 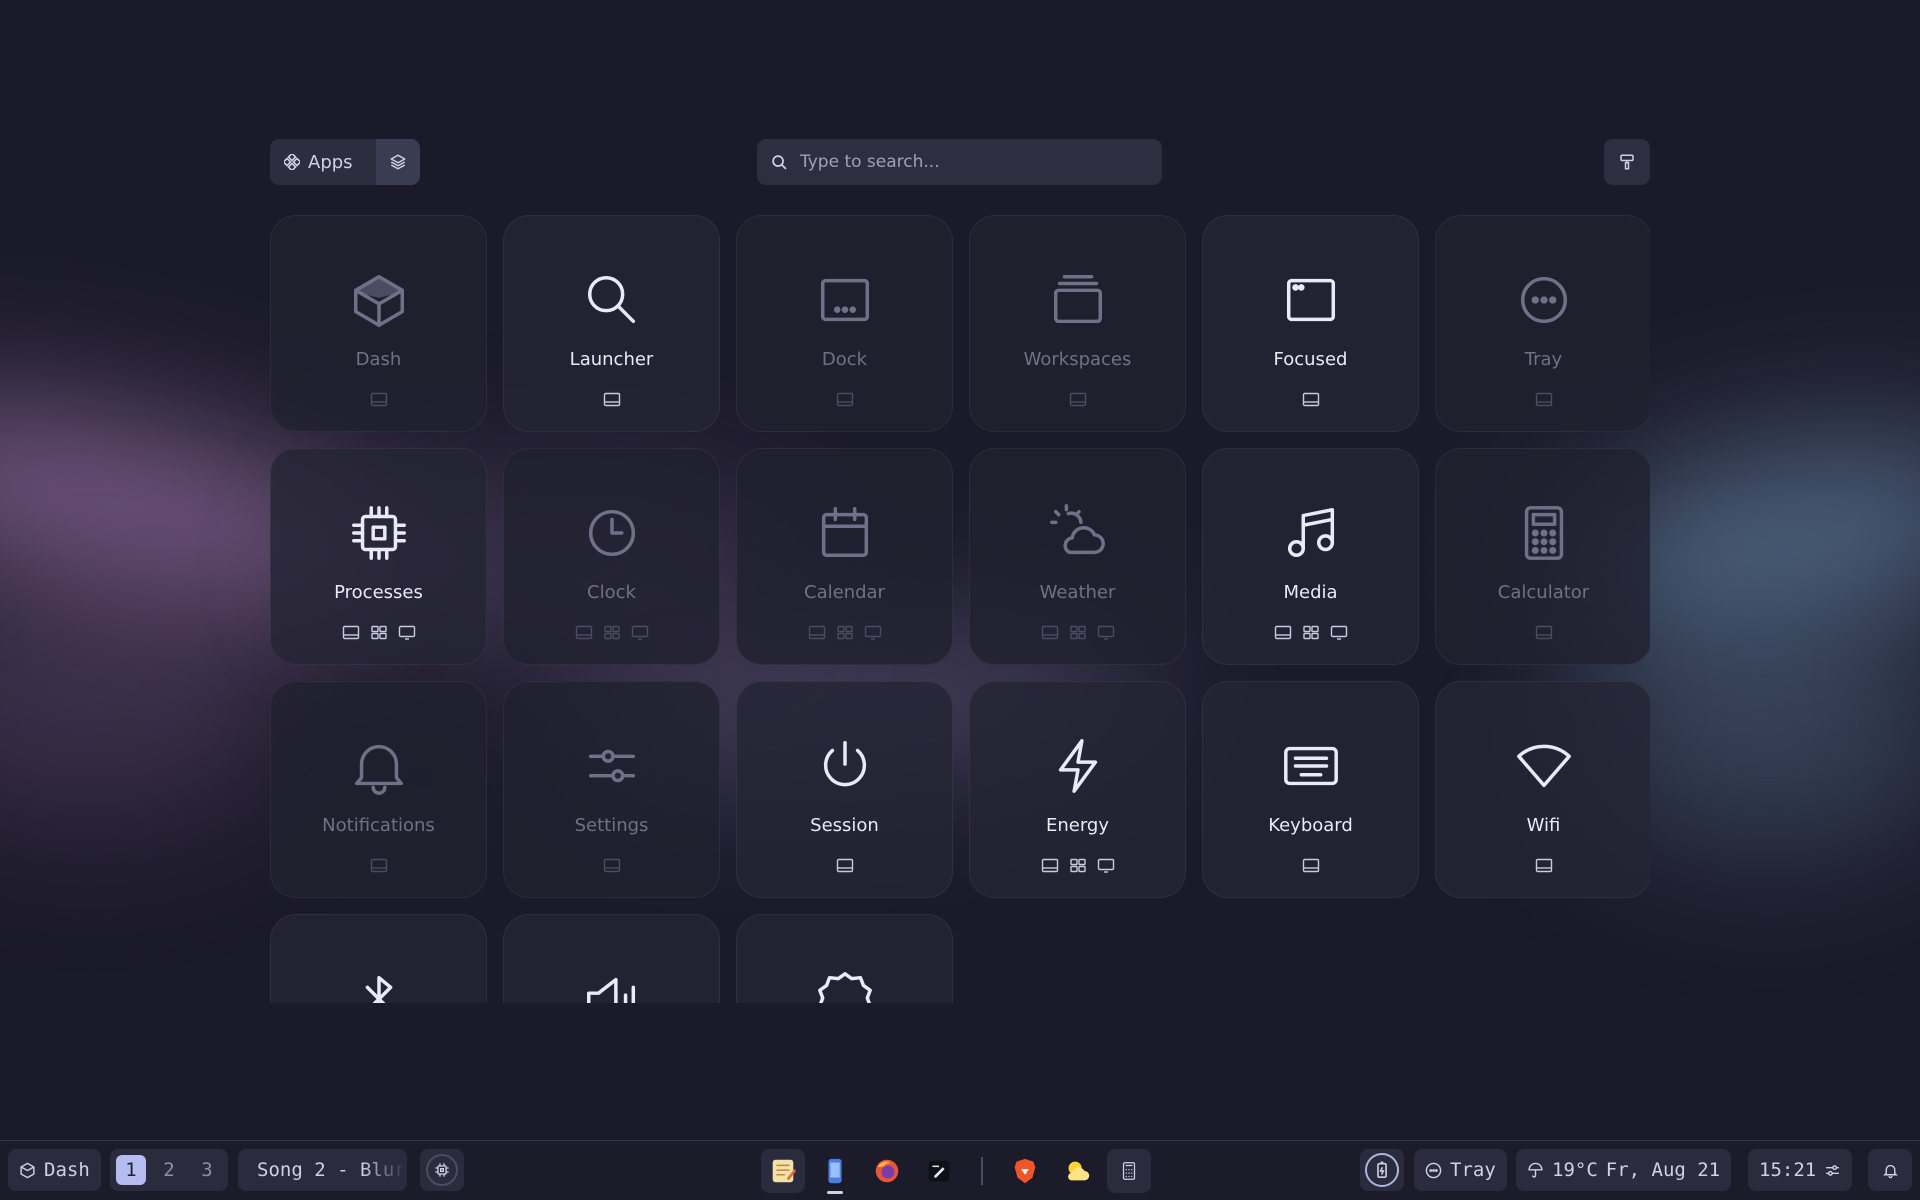 I want to click on dock-app-brave, so click(x=1025, y=1171).